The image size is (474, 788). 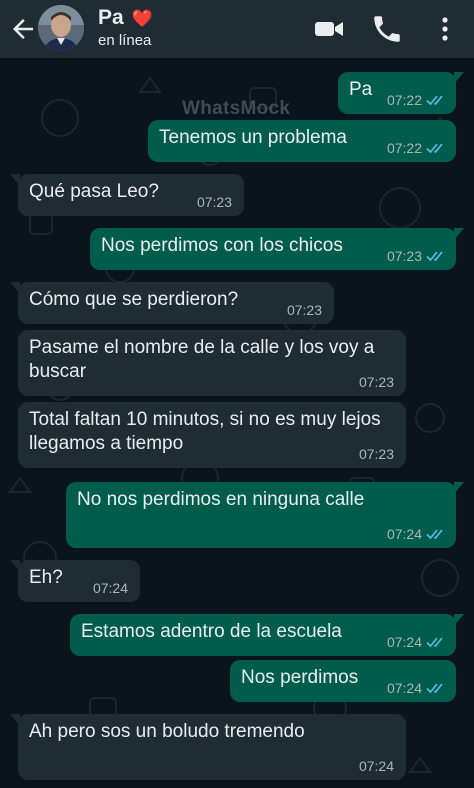 I want to click on message-bubble: Nos perdimos 07:24, so click(x=343, y=681).